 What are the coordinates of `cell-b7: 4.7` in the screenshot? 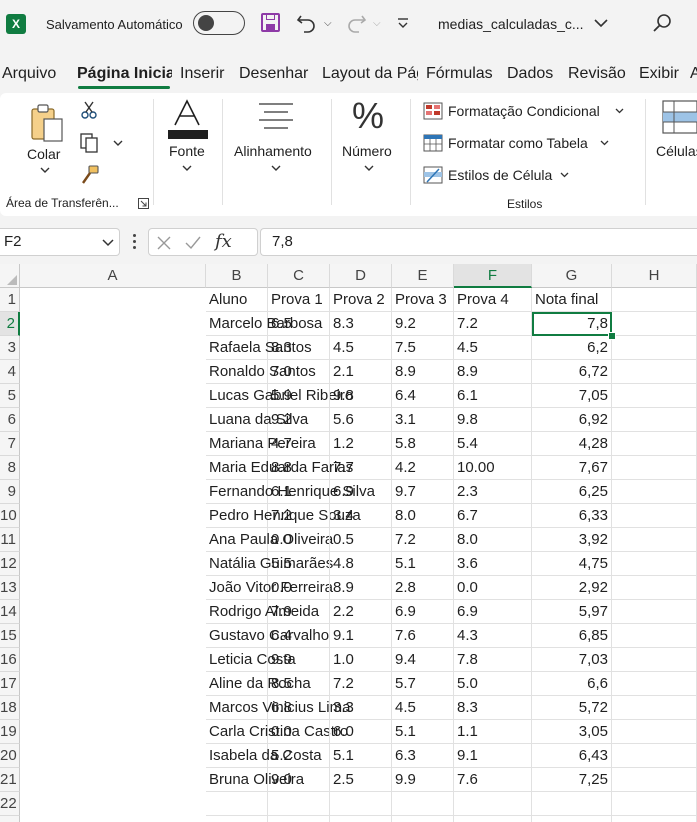 It's located at (299, 444).